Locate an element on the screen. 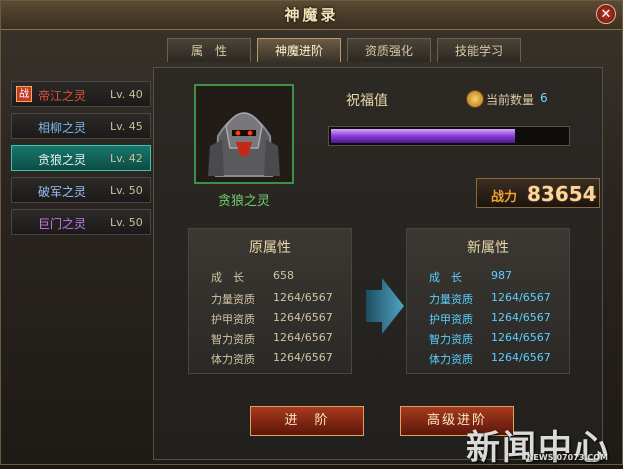 The width and height of the screenshot is (623, 469). combat-power: 战力 83654 is located at coordinates (538, 193).